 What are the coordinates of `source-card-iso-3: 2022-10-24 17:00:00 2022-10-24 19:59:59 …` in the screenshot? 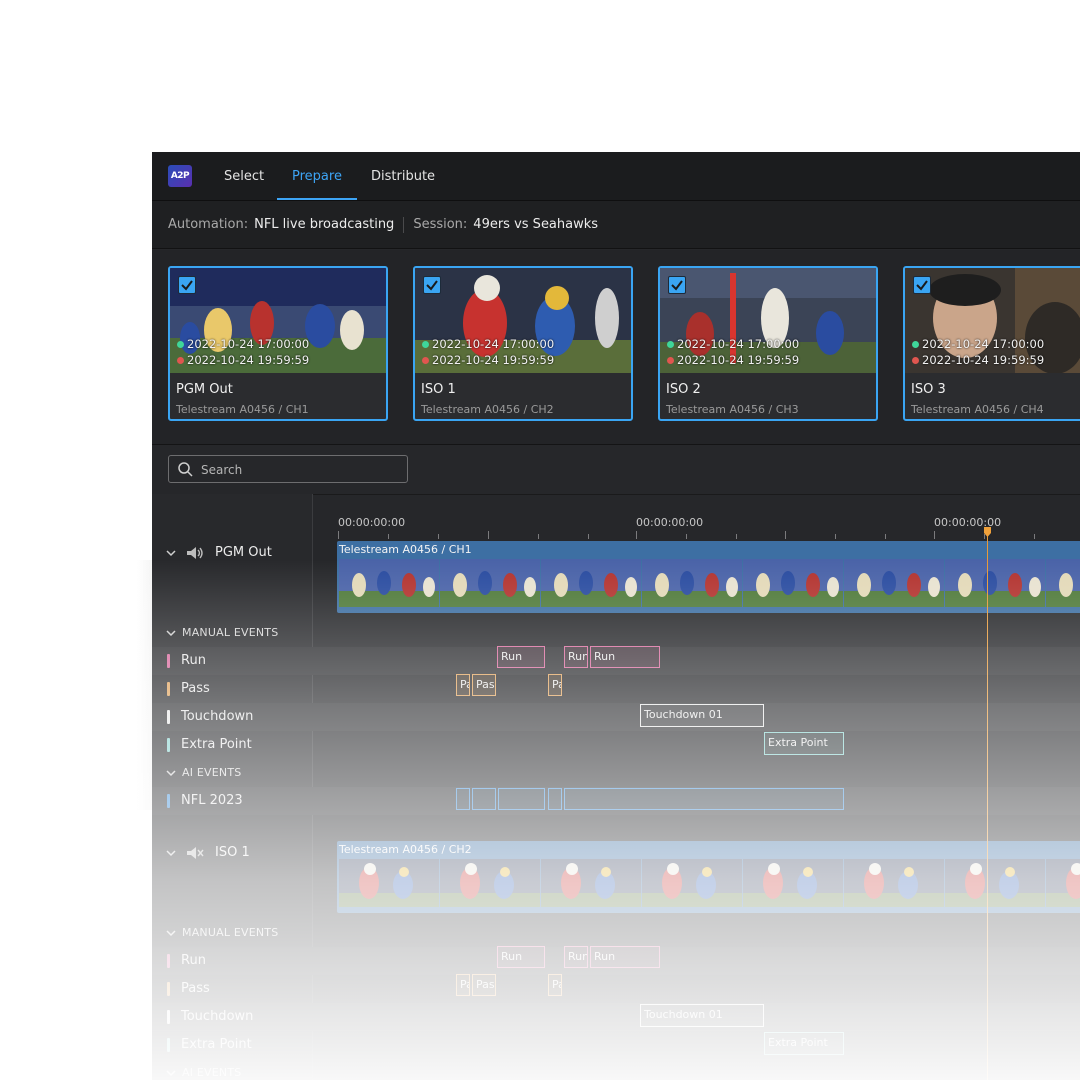 It's located at (991, 343).